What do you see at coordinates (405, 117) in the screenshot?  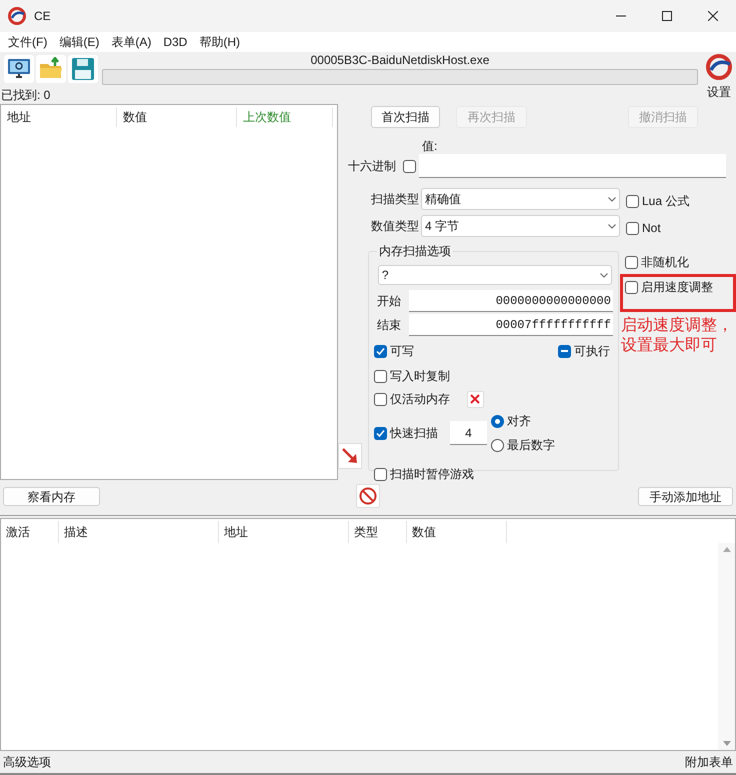 I see `scan-button: 首次扫描` at bounding box center [405, 117].